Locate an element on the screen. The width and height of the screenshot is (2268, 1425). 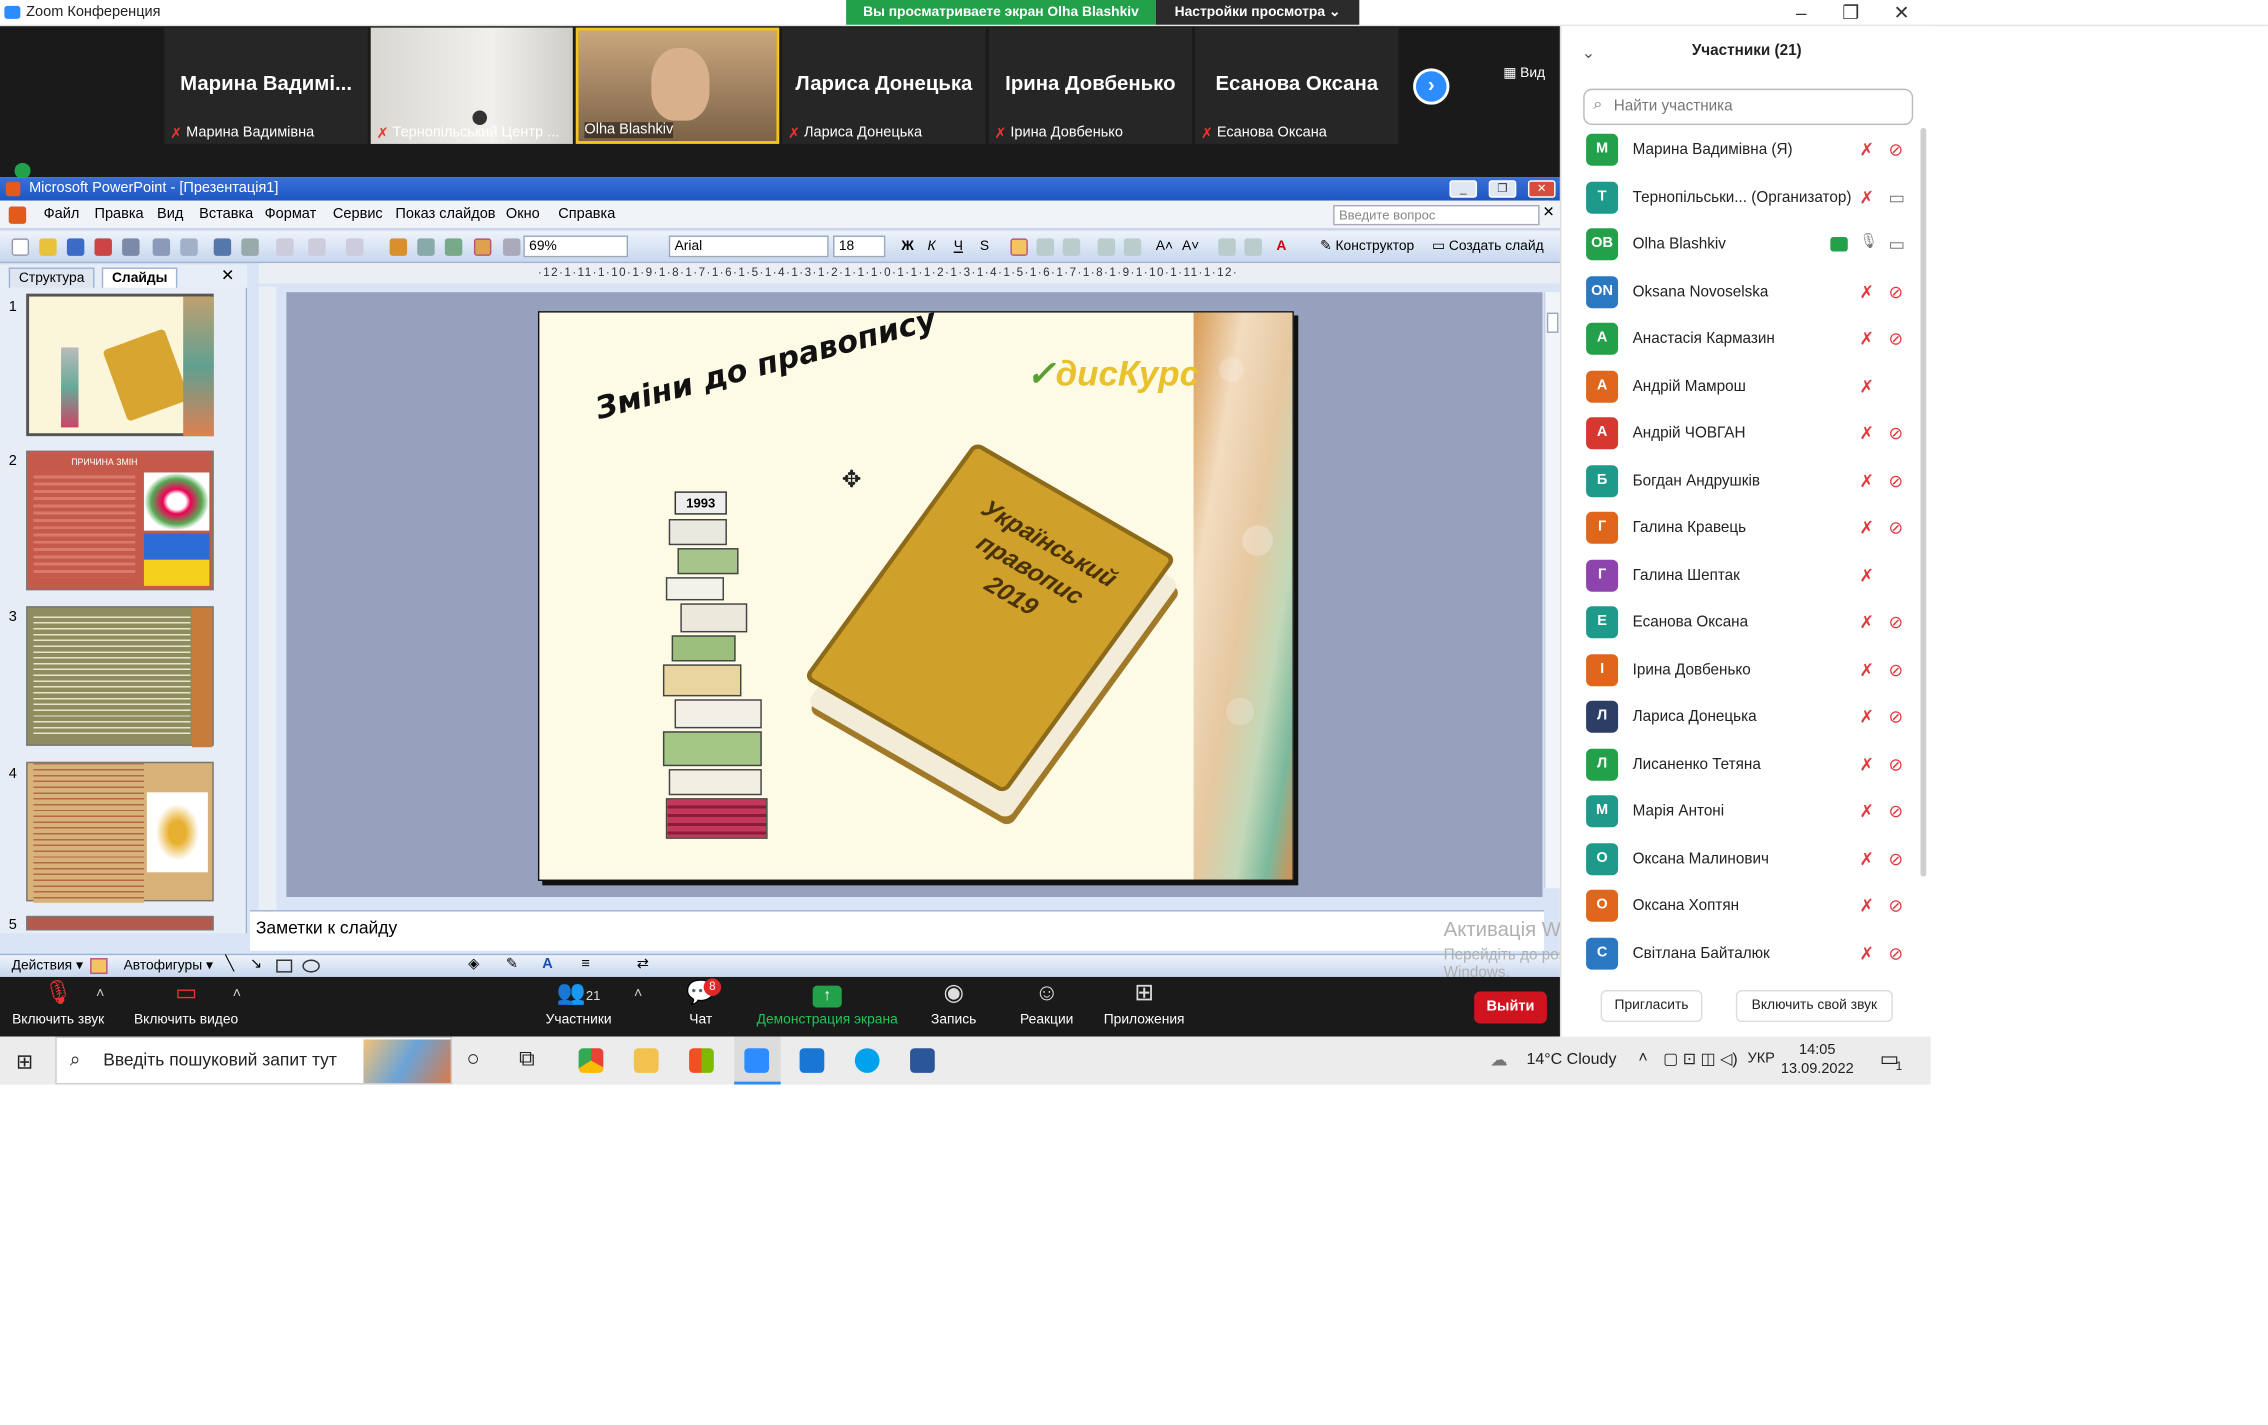
align-left-icon is located at coordinates (1019, 247).